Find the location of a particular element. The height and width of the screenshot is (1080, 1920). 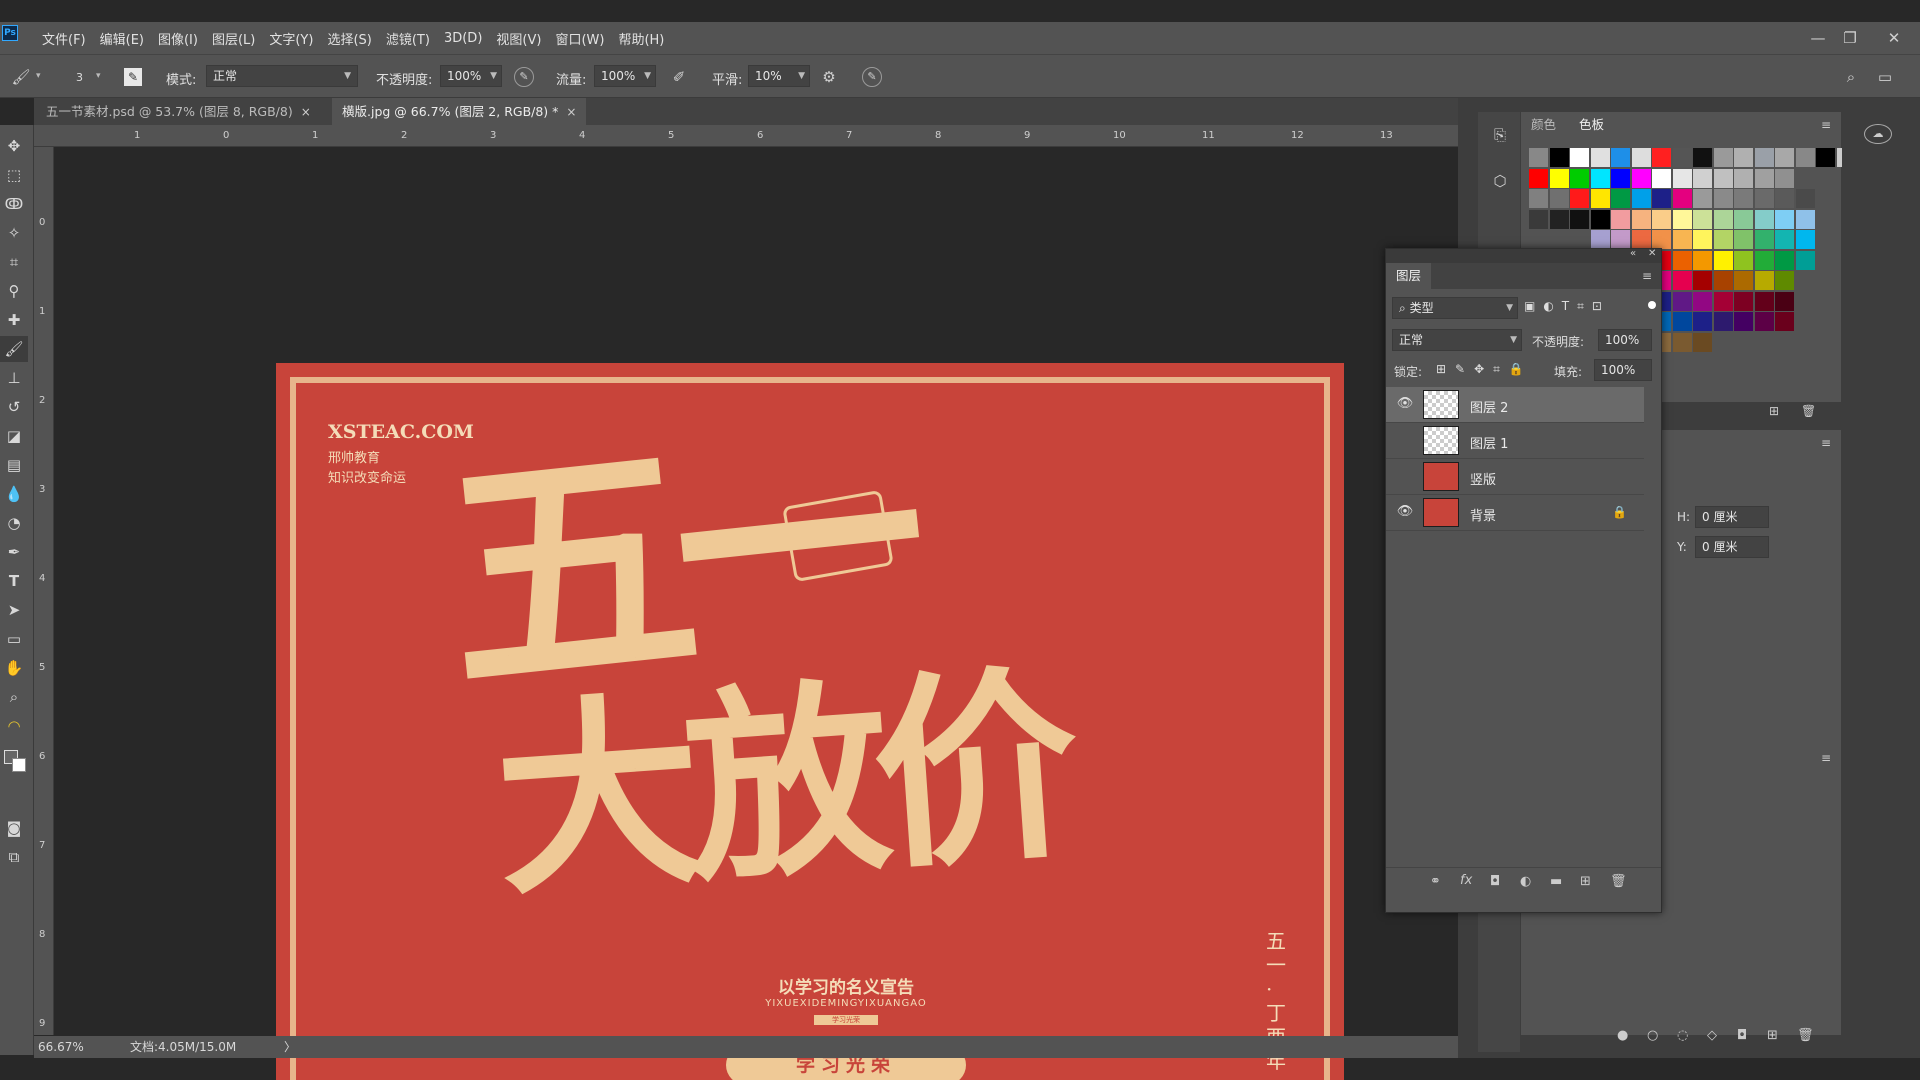

blur-tool-icon: 💧 is located at coordinates (14, 494).